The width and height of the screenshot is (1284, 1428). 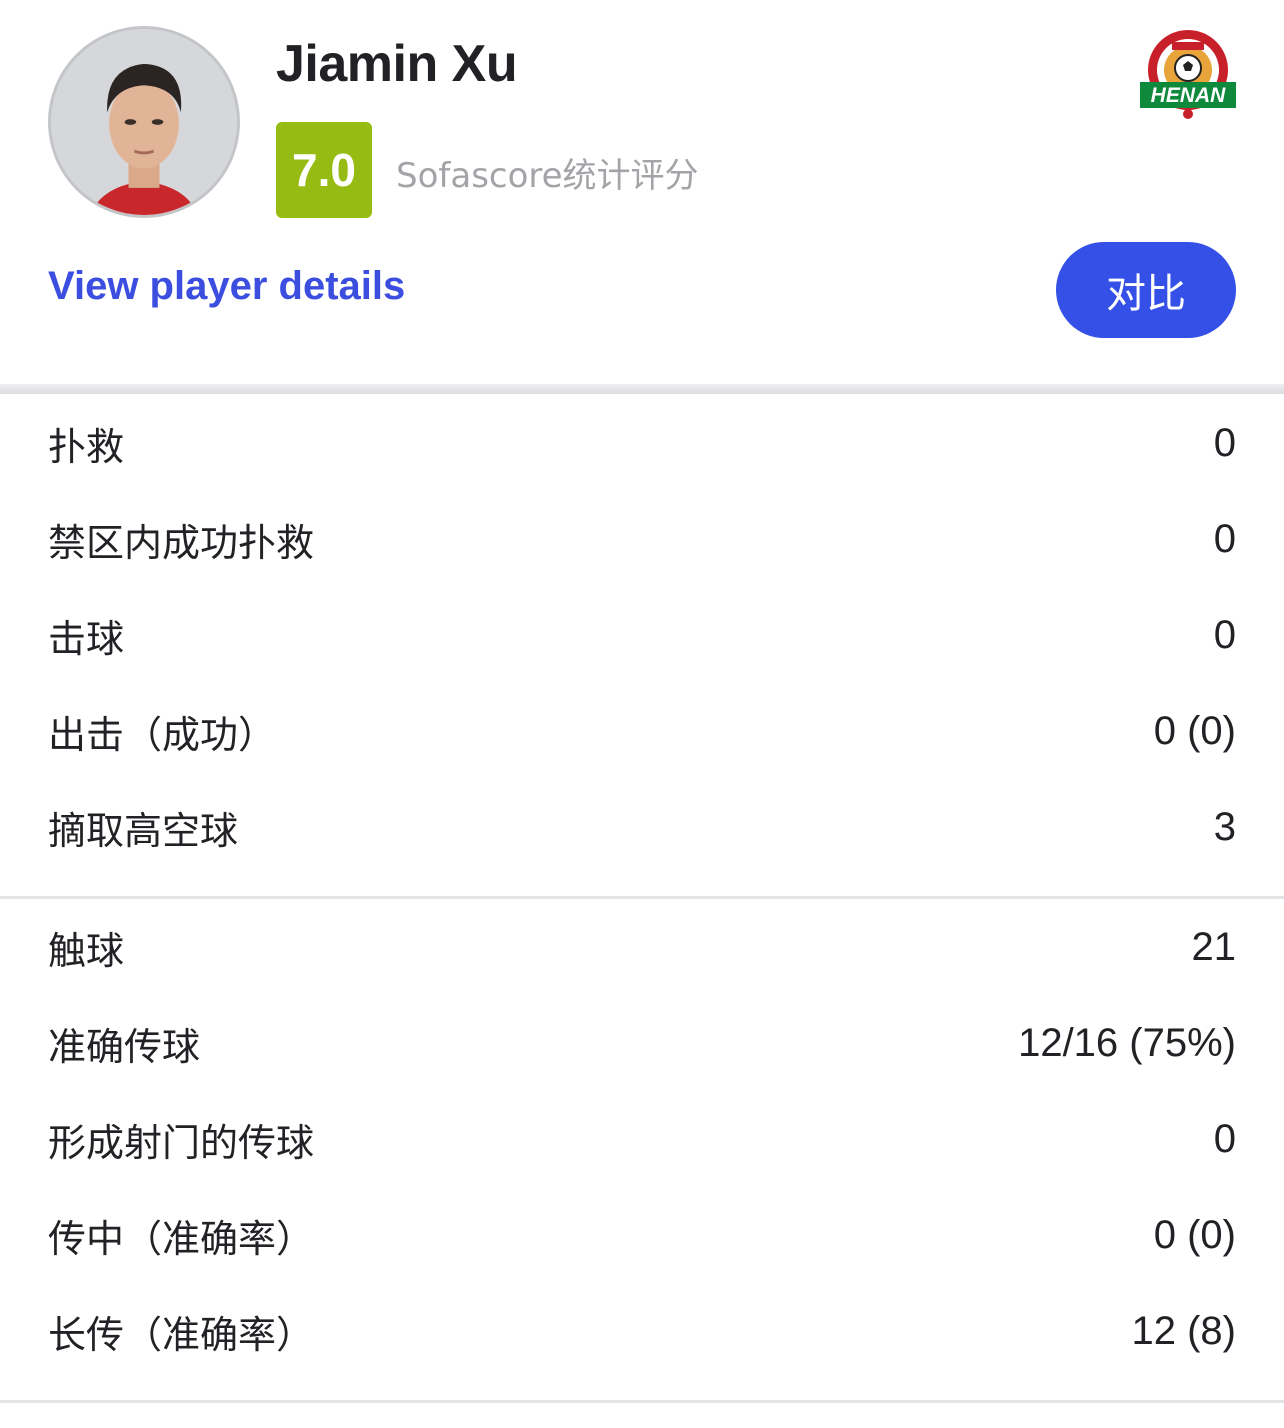 What do you see at coordinates (86, 446) in the screenshot?
I see `stat-label: 扑救` at bounding box center [86, 446].